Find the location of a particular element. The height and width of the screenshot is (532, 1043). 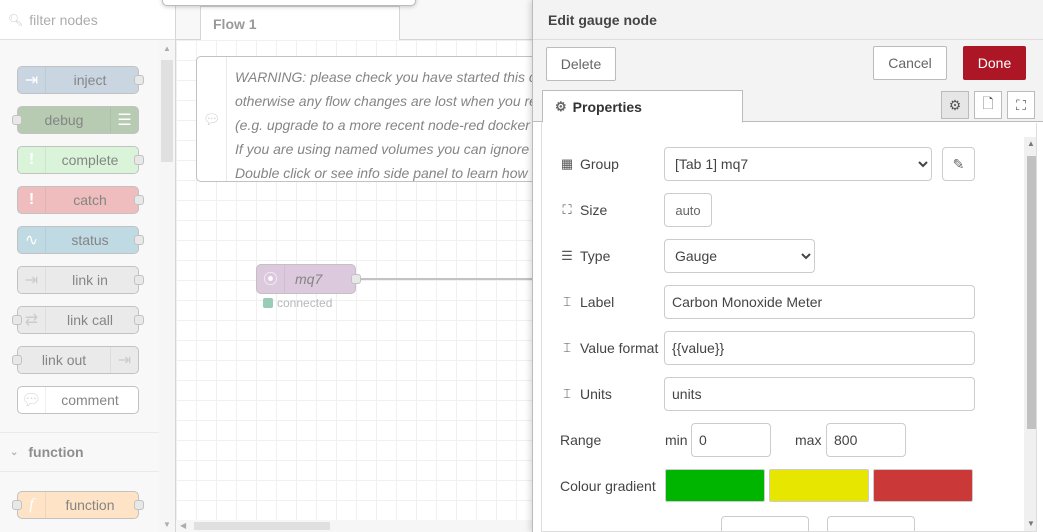

label-label: ⌶ Label is located at coordinates (587, 302).